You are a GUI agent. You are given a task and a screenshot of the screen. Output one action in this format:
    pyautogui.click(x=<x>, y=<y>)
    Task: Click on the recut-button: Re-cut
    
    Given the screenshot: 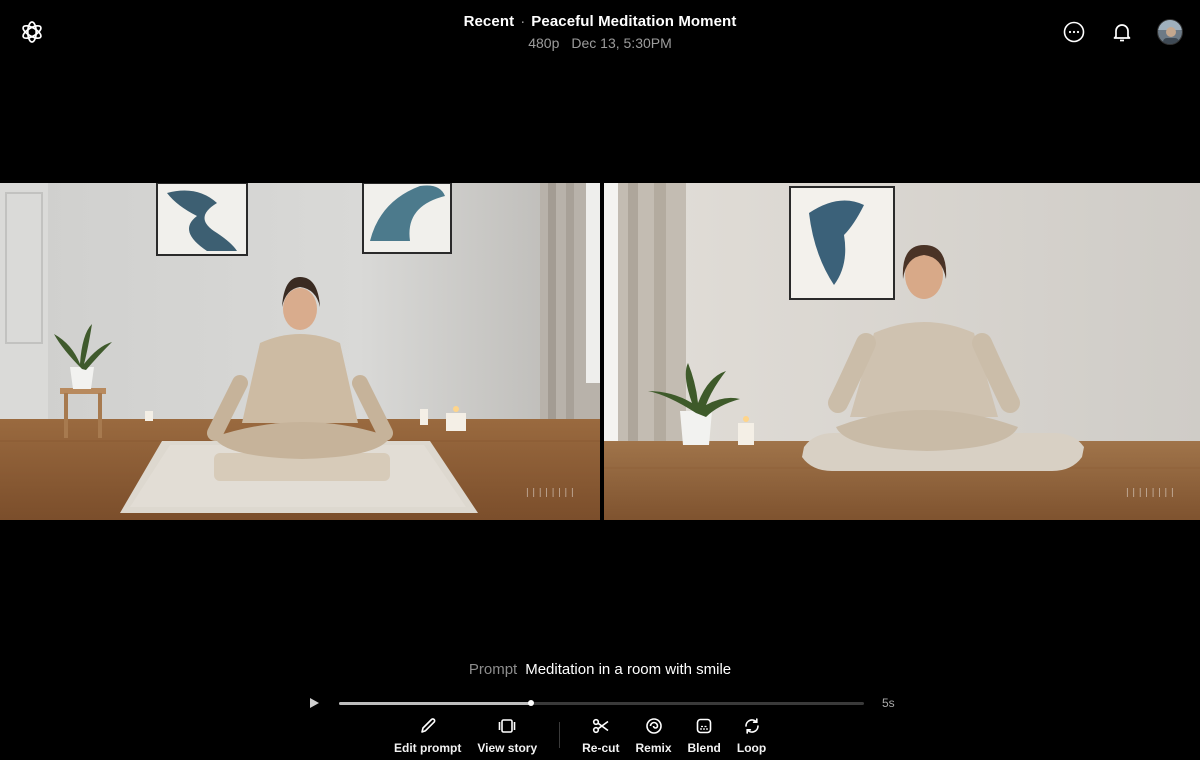 What is the action you would take?
    pyautogui.click(x=600, y=735)
    